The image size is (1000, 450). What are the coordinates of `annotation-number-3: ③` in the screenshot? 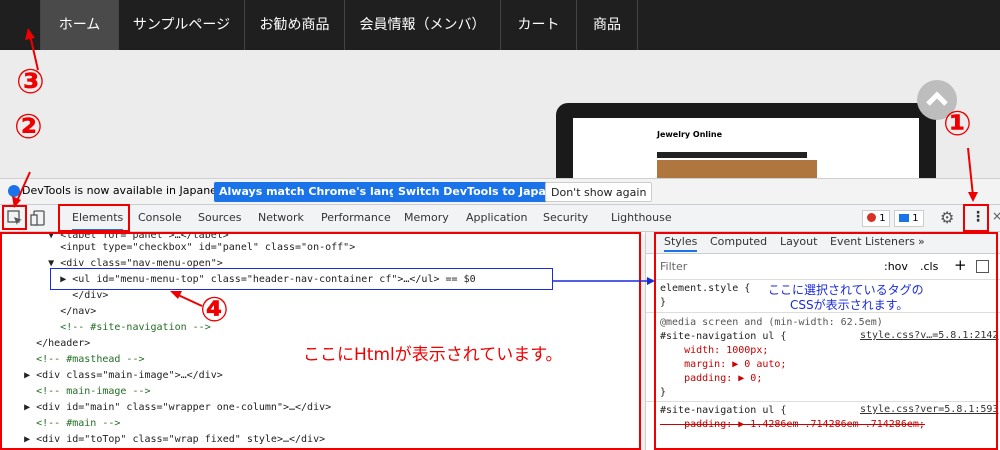 It's located at (30, 82).